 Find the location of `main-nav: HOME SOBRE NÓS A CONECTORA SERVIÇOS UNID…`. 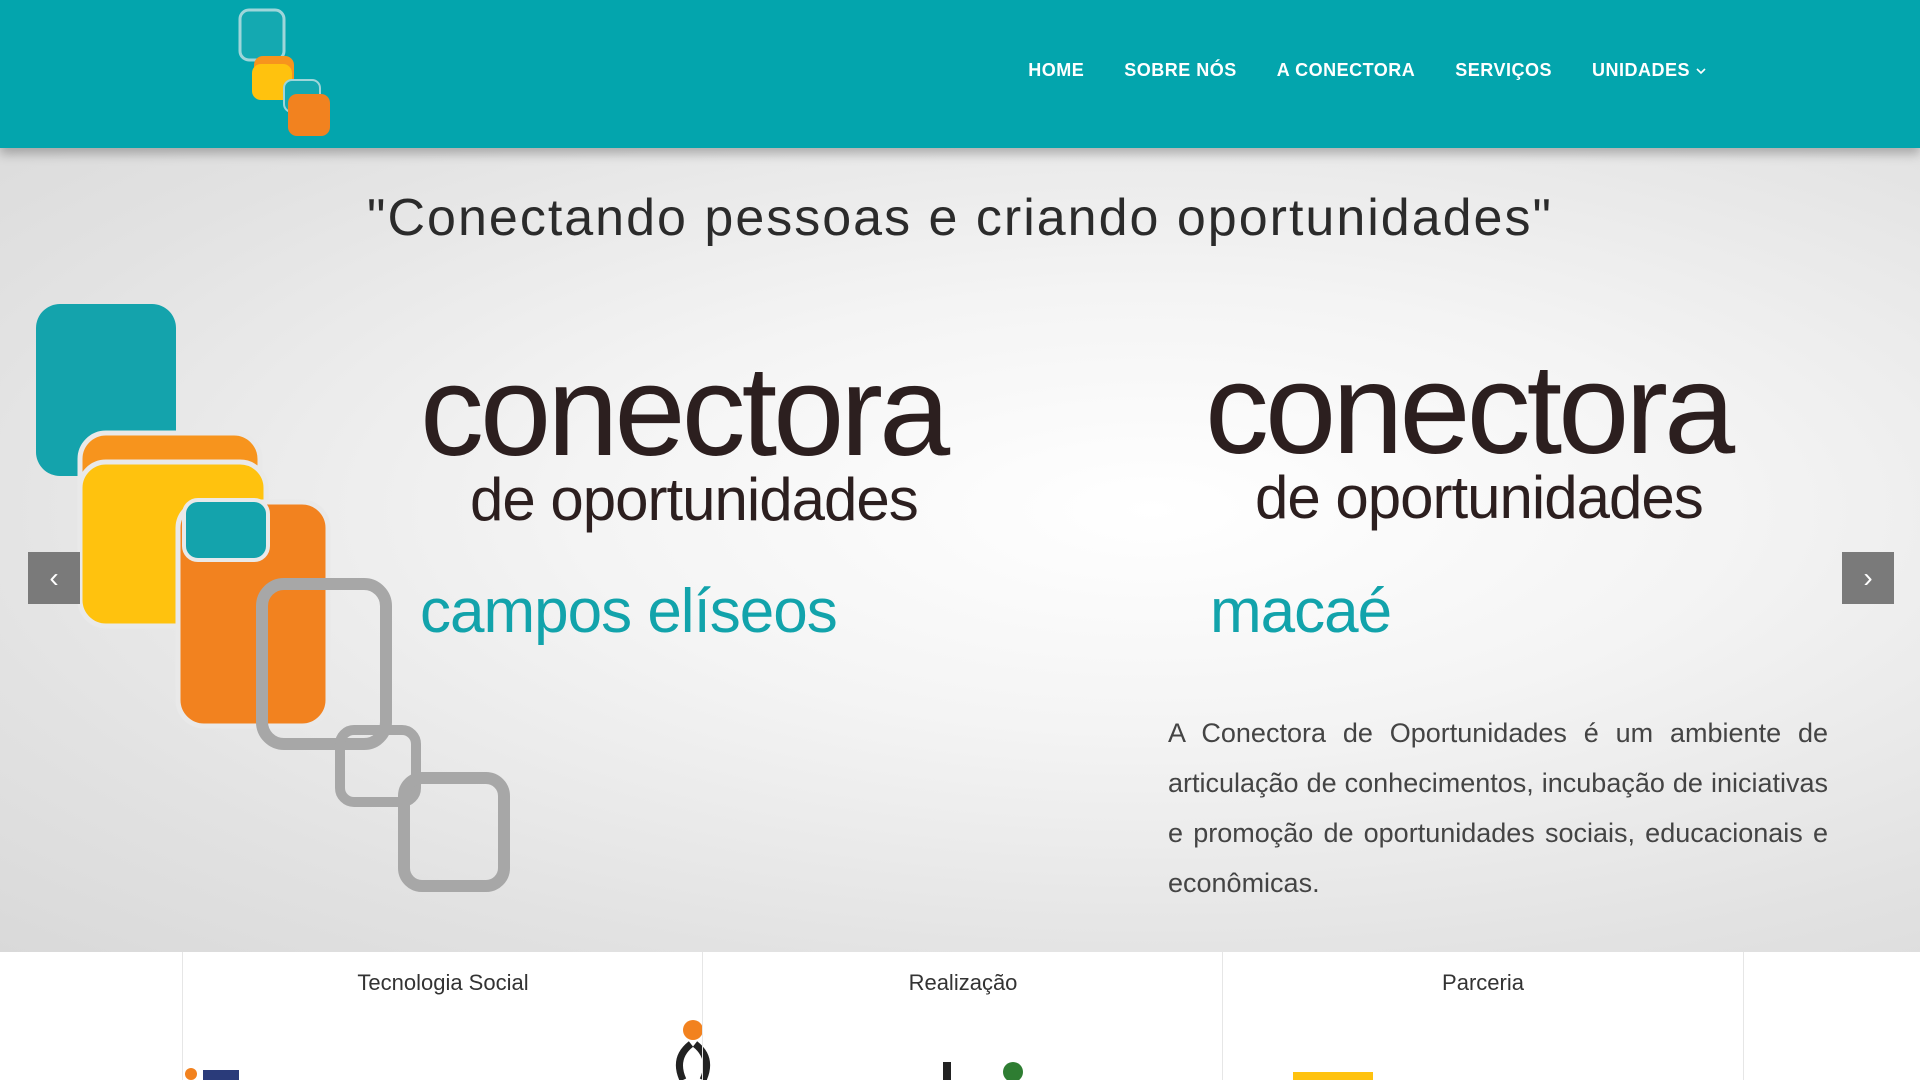

main-nav: HOME SOBRE NÓS A CONECTORA SERVIÇOS UNID… is located at coordinates (1367, 70).